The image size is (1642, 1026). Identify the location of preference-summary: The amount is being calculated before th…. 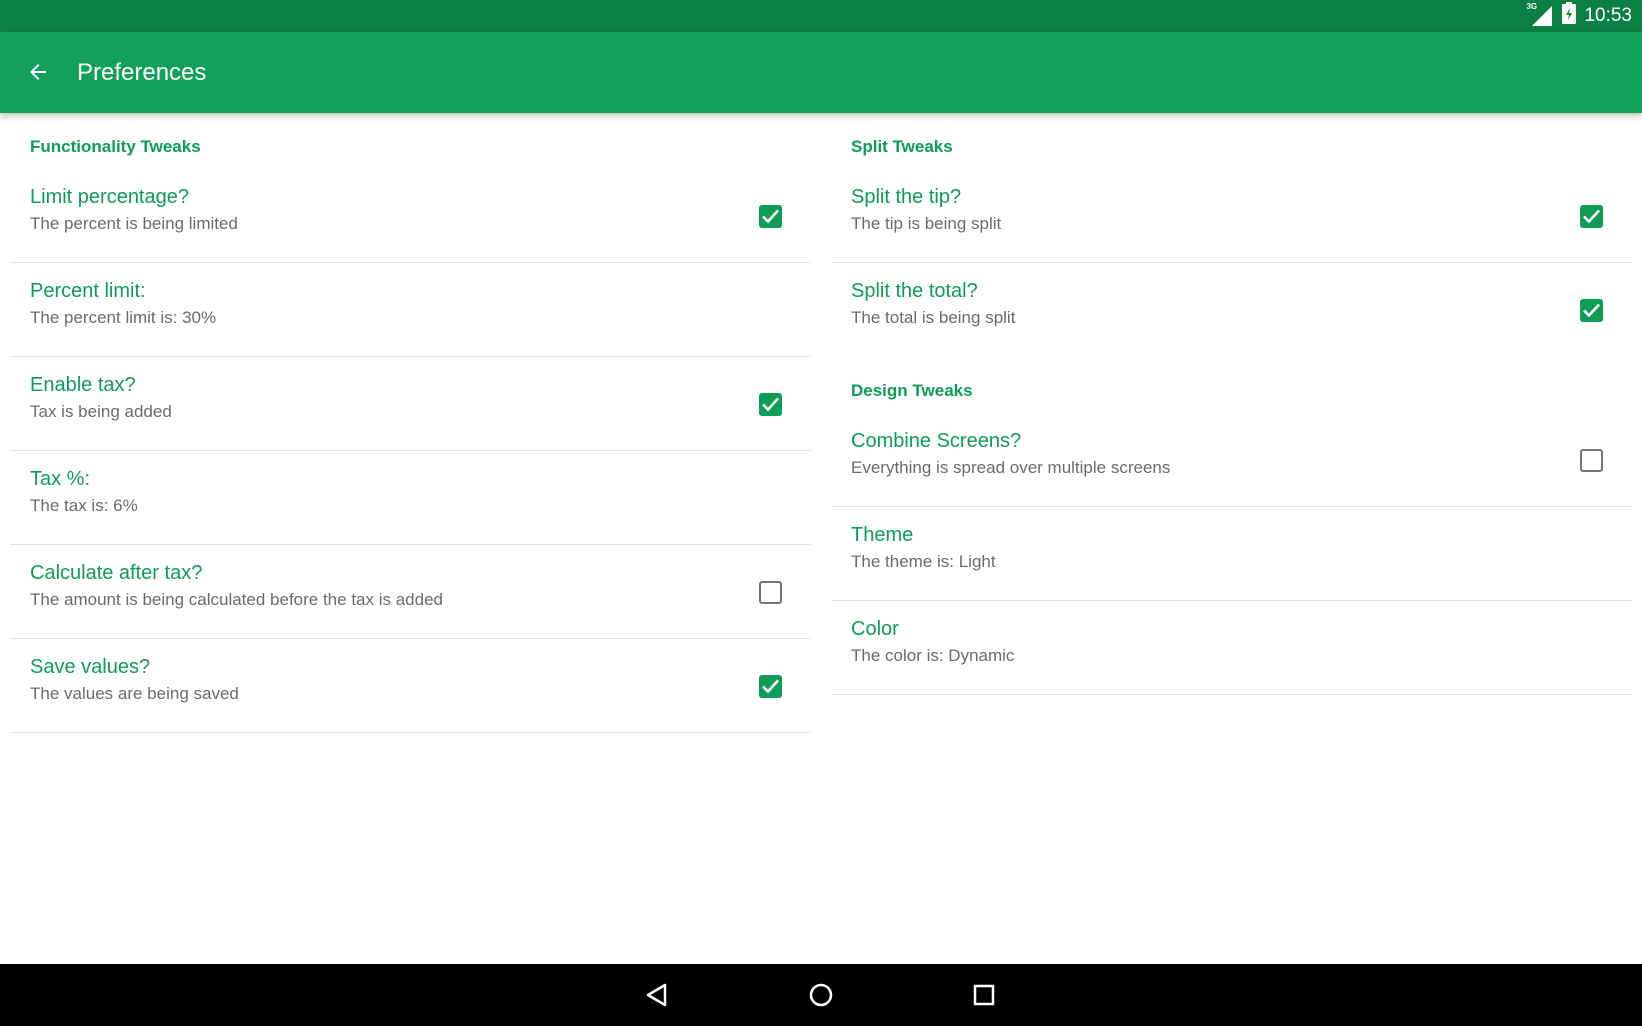
(236, 599).